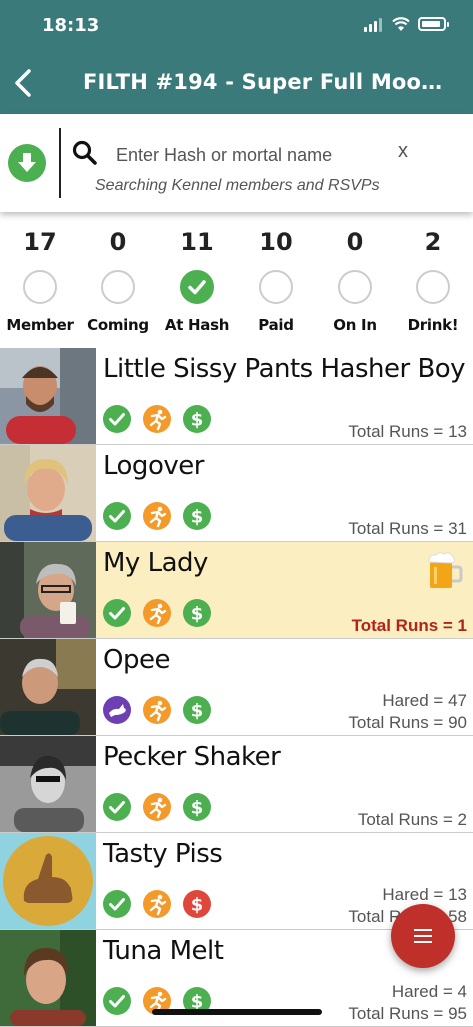  I want to click on stat-at-hash: 11 At Hash, so click(197, 278).